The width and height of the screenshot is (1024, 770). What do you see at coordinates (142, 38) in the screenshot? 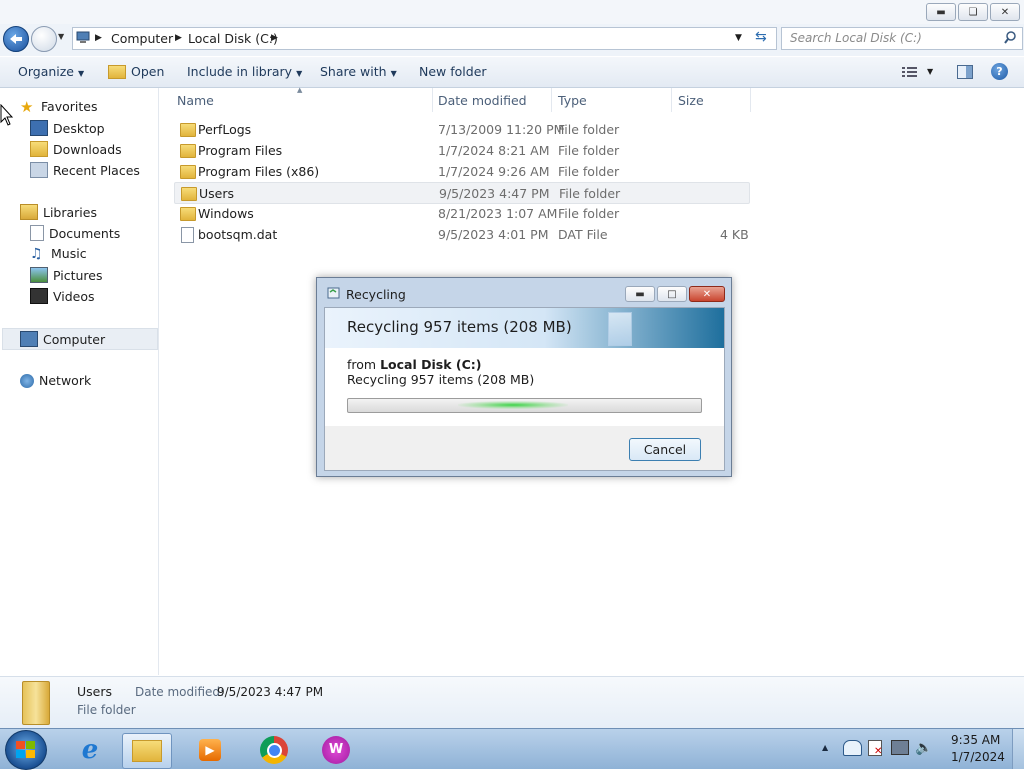
I see `breadcrumb-computer: Computer` at bounding box center [142, 38].